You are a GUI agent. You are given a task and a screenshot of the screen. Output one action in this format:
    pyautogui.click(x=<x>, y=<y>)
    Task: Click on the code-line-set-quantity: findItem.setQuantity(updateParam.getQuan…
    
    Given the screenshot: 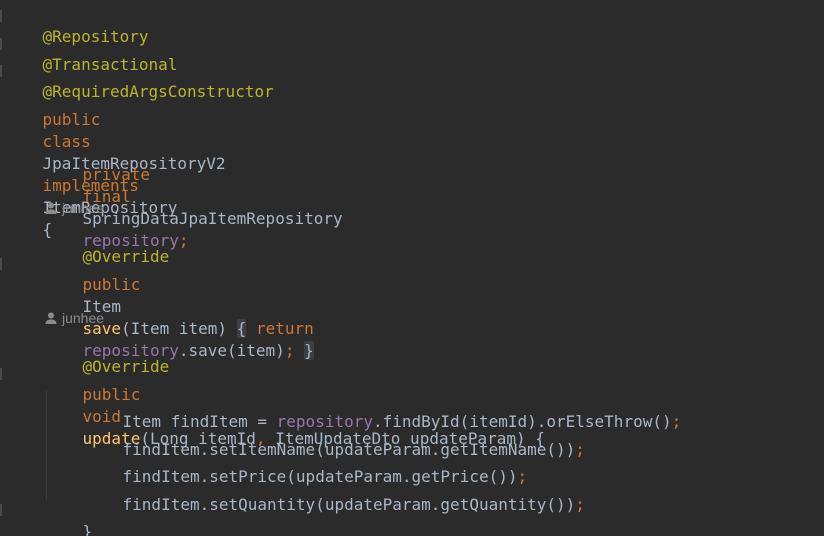 What is the action you would take?
    pyautogui.click(x=334, y=493)
    